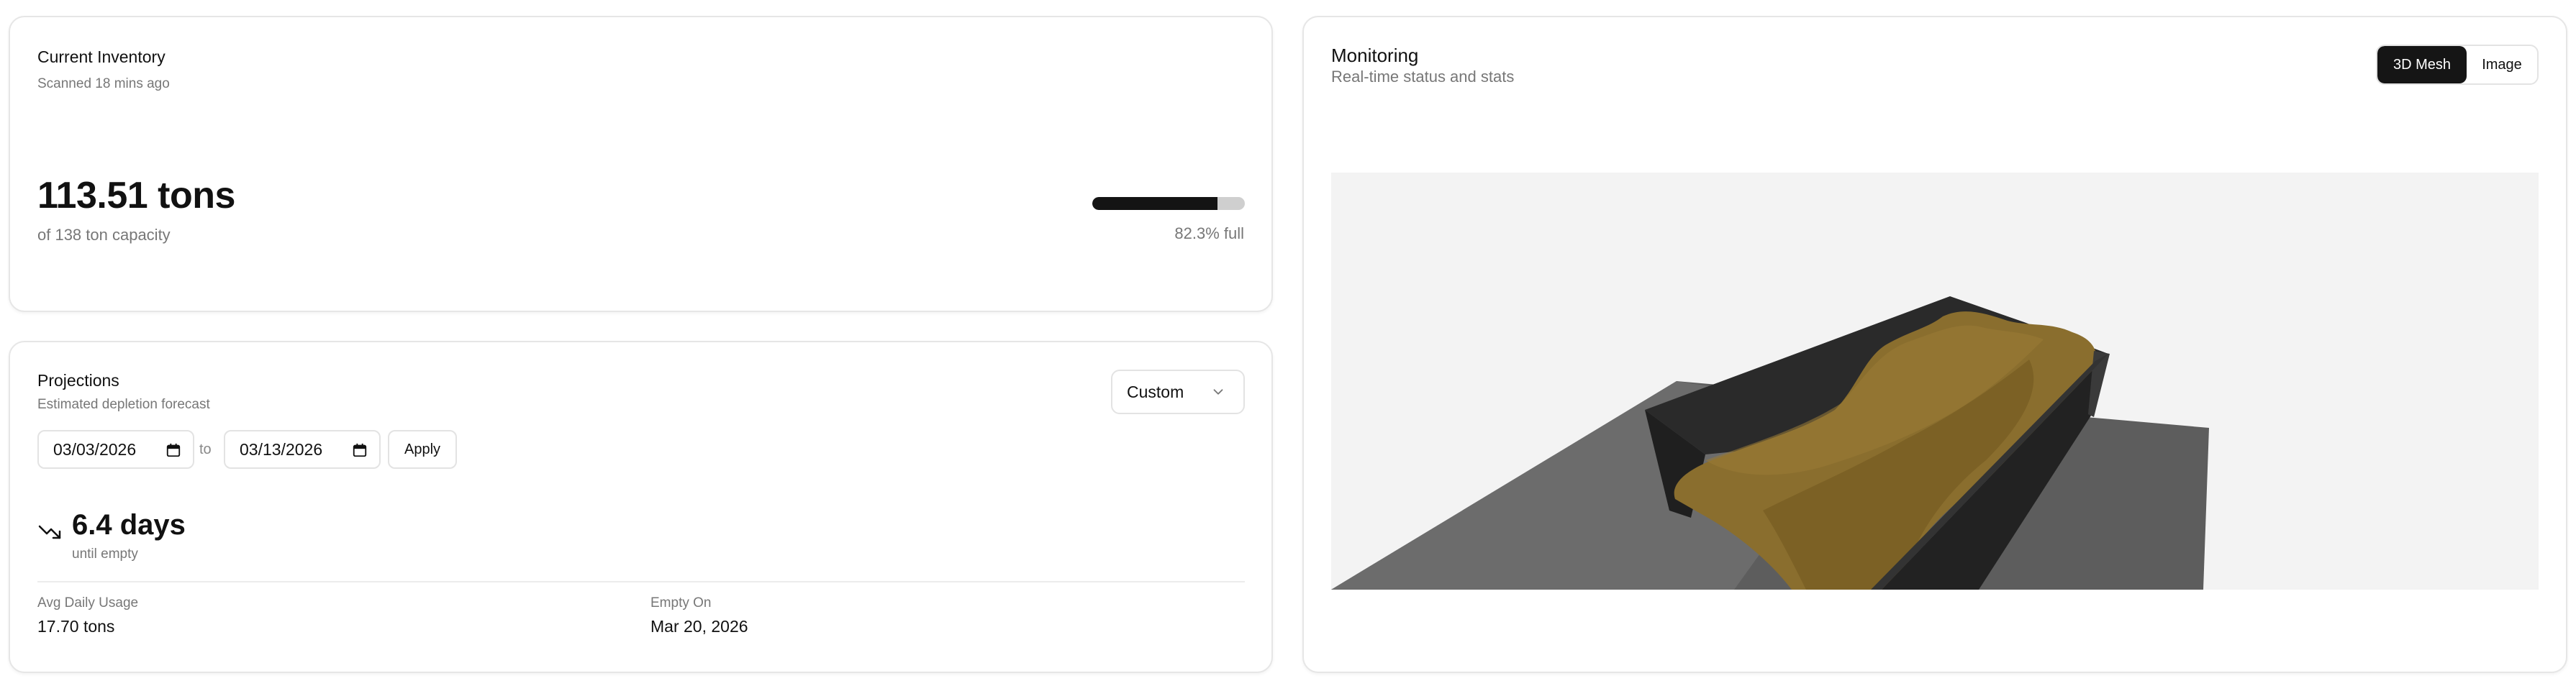  Describe the element at coordinates (681, 602) in the screenshot. I see `empty-on-label: Empty On` at that location.